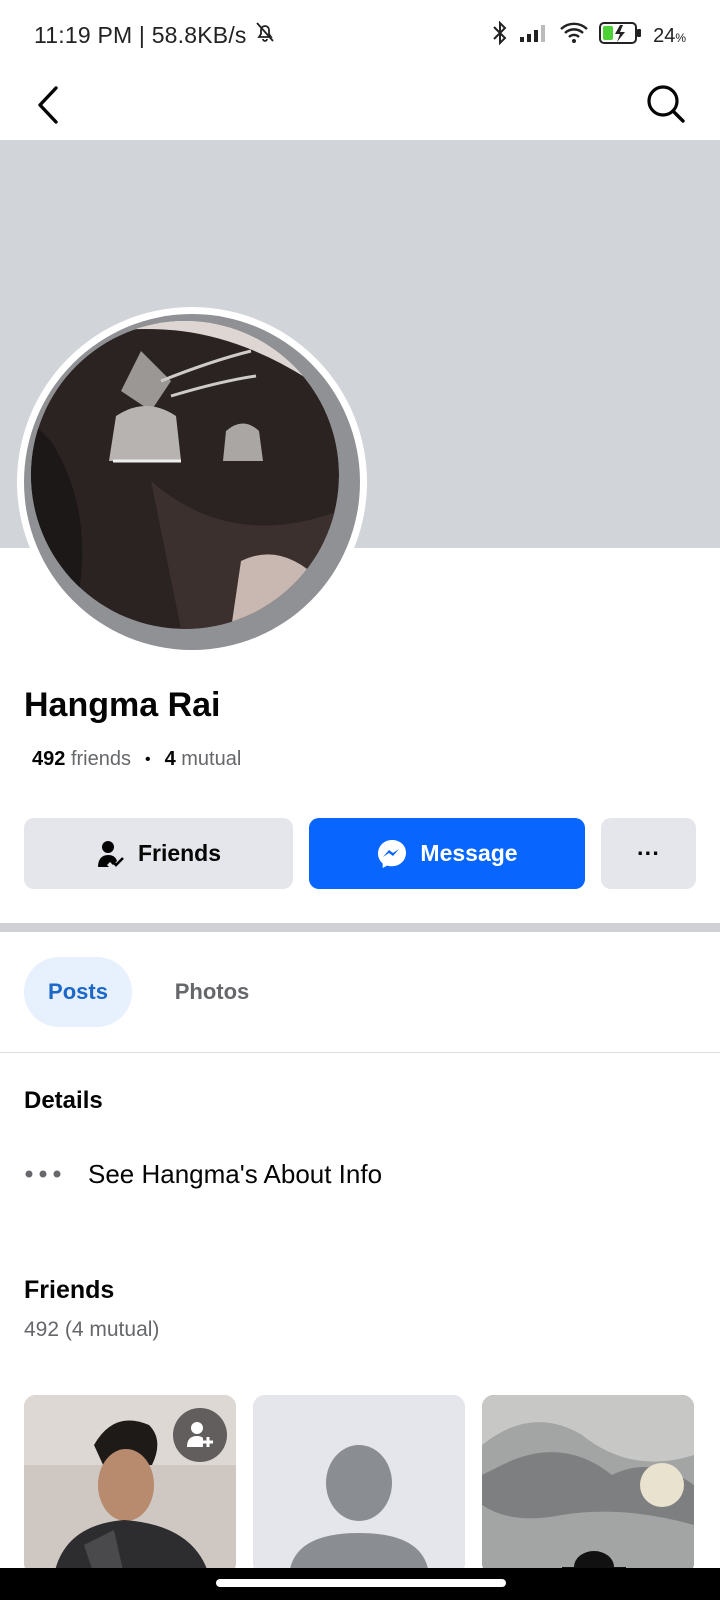 The height and width of the screenshot is (1600, 720). What do you see at coordinates (110, 853) in the screenshot?
I see `friends-check-icon` at bounding box center [110, 853].